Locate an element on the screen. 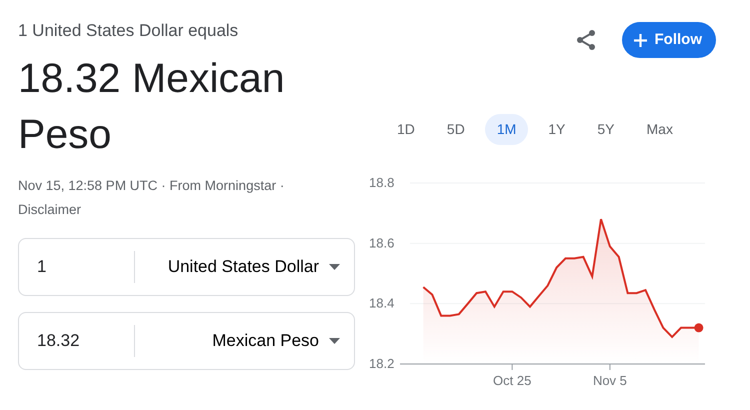  follow-button: Follow is located at coordinates (669, 40).